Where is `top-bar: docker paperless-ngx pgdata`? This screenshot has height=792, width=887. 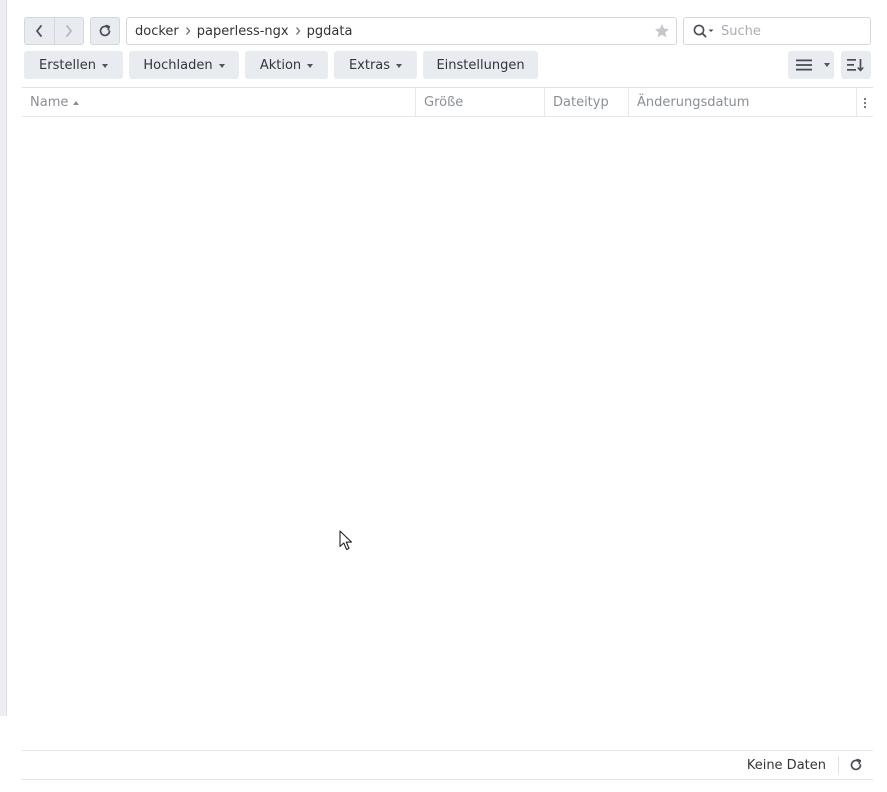
top-bar: docker paperless-ngx pgdata is located at coordinates (447, 31).